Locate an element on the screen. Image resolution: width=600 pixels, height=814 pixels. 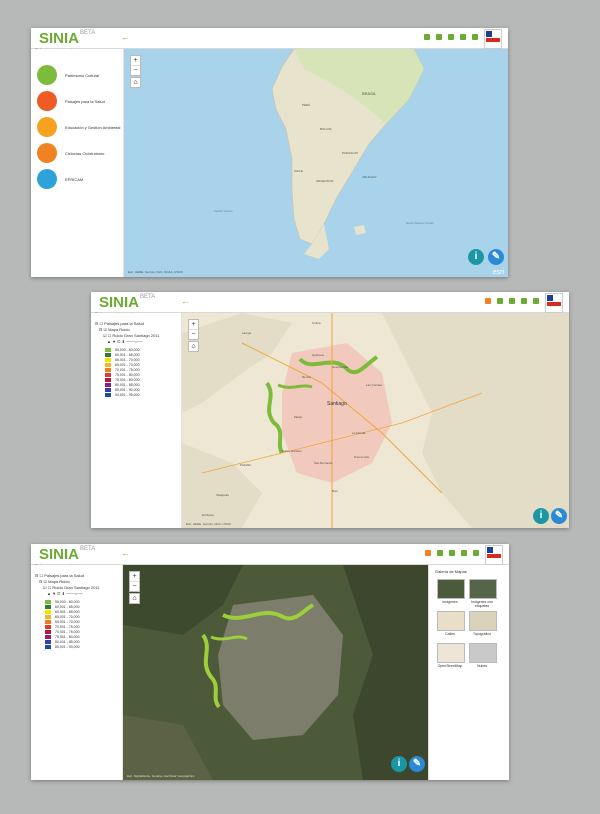
map-label: Buin is located at coordinates (335, 491).